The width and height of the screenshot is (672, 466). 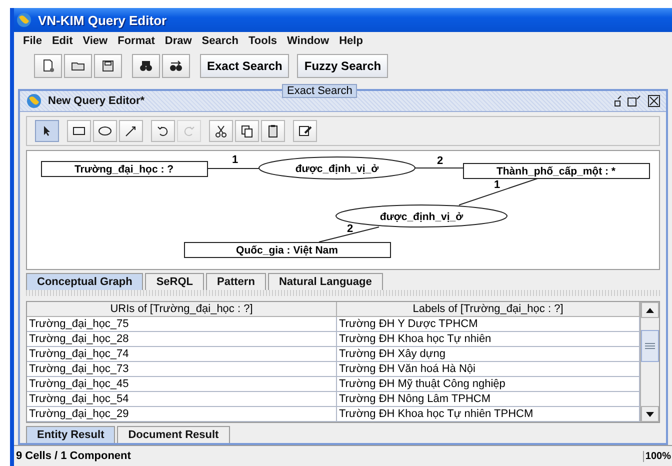 What do you see at coordinates (97, 41) in the screenshot?
I see `menu-item: View` at bounding box center [97, 41].